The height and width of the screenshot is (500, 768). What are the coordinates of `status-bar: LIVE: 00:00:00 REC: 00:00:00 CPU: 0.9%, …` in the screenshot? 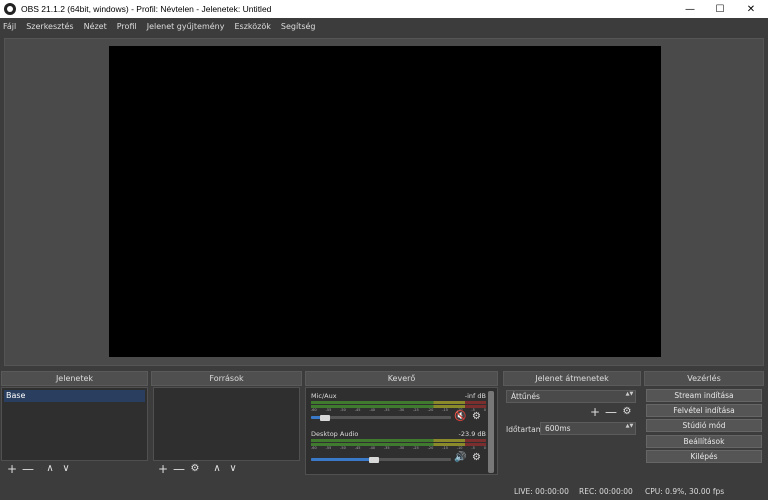 It's located at (384, 492).